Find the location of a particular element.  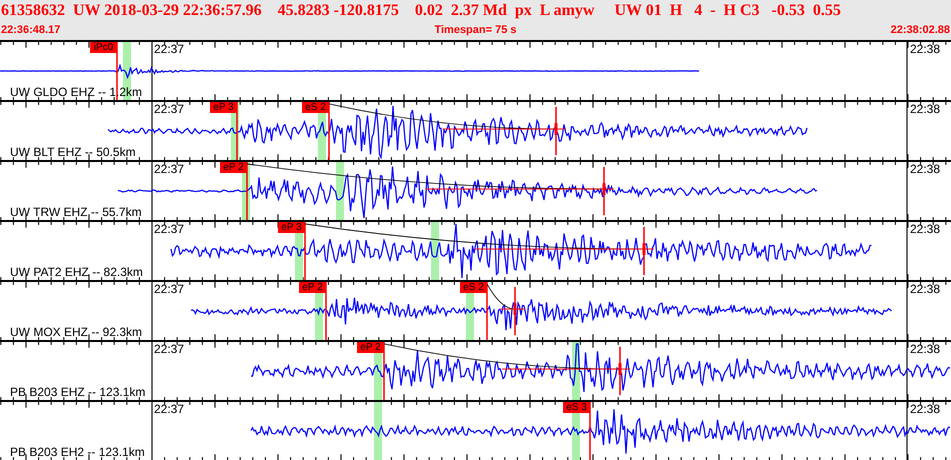

pick-label: iPc0 is located at coordinates (103, 47).